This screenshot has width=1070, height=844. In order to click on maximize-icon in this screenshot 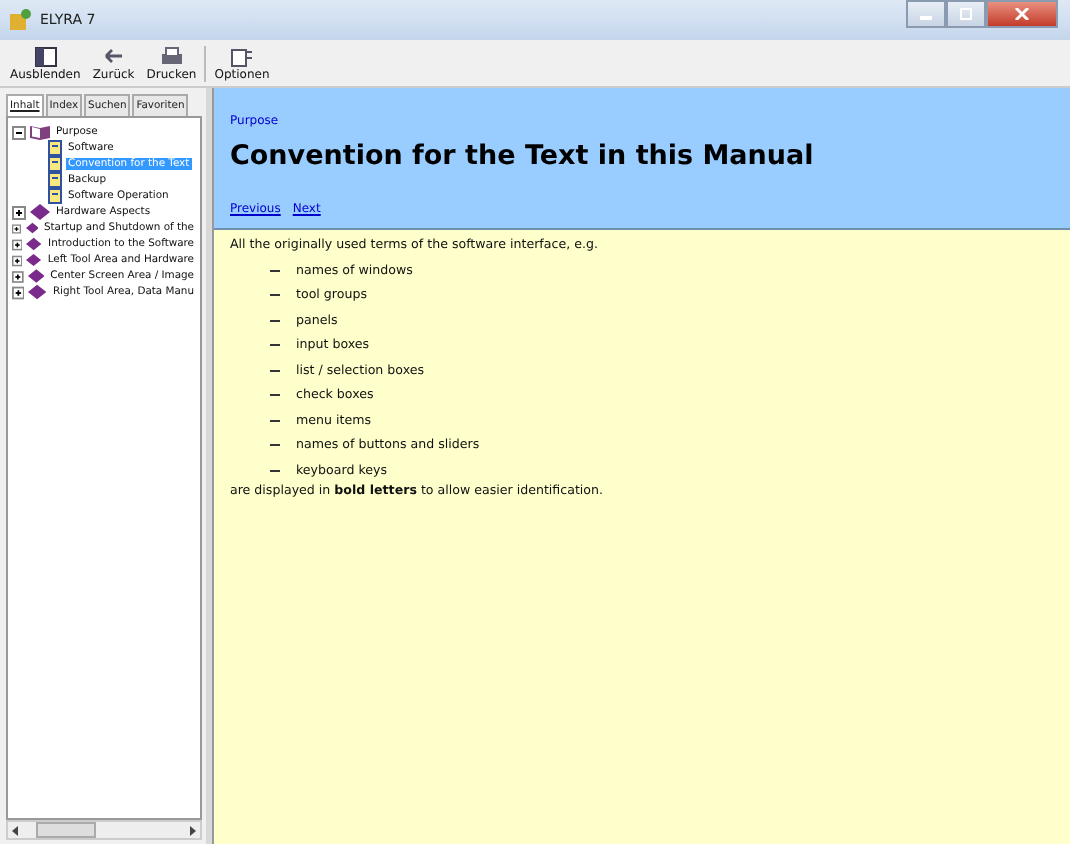, I will do `click(966, 14)`.